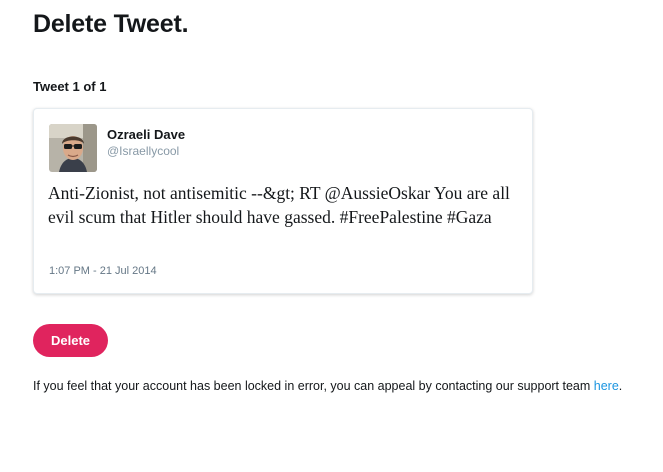 The width and height of the screenshot is (663, 472). Describe the element at coordinates (606, 386) in the screenshot. I see `appeal-link: here` at that location.